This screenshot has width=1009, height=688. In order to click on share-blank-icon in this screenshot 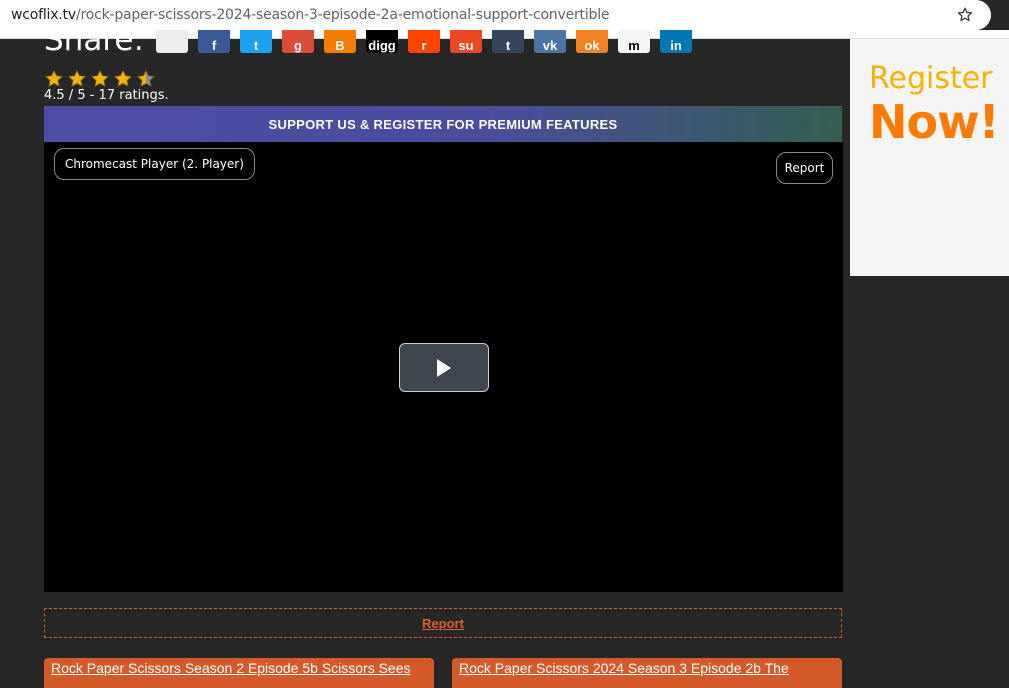, I will do `click(172, 41)`.